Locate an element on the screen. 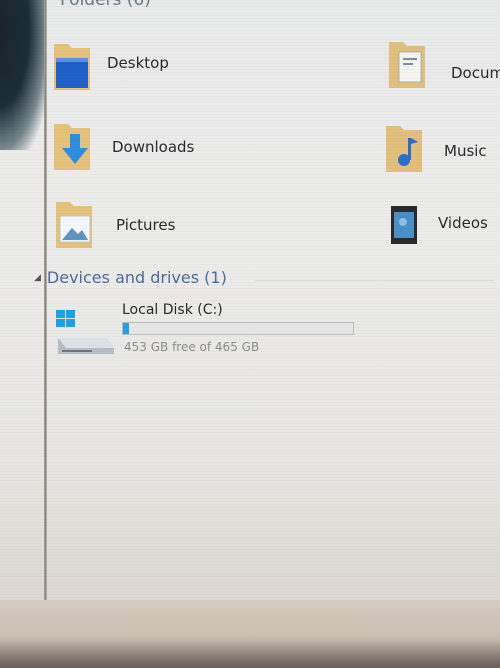 The width and height of the screenshot is (500, 668). folder-label-desktop: Desktop is located at coordinates (138, 63).